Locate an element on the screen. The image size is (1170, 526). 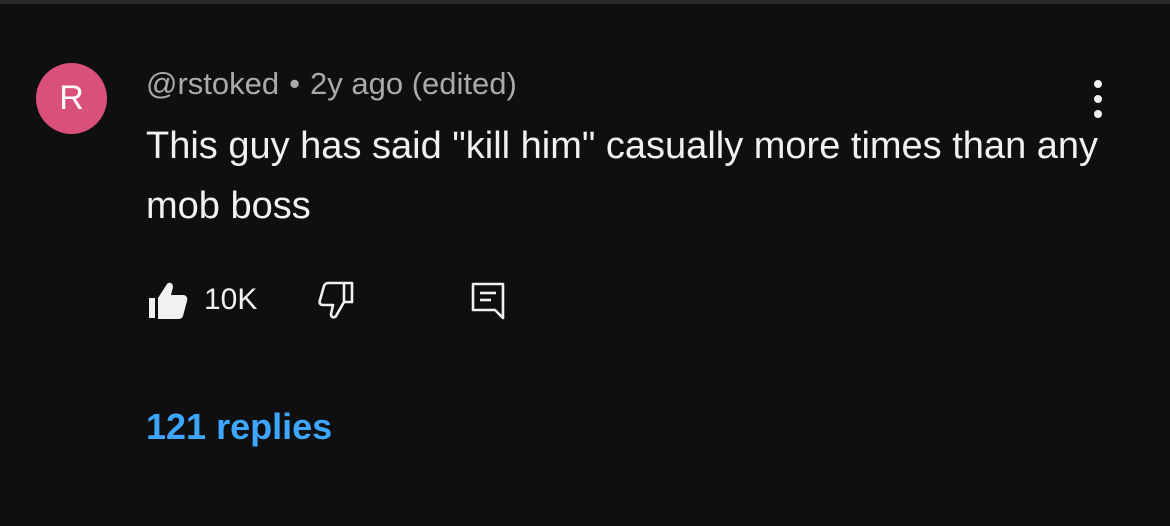
like-button is located at coordinates (169, 300).